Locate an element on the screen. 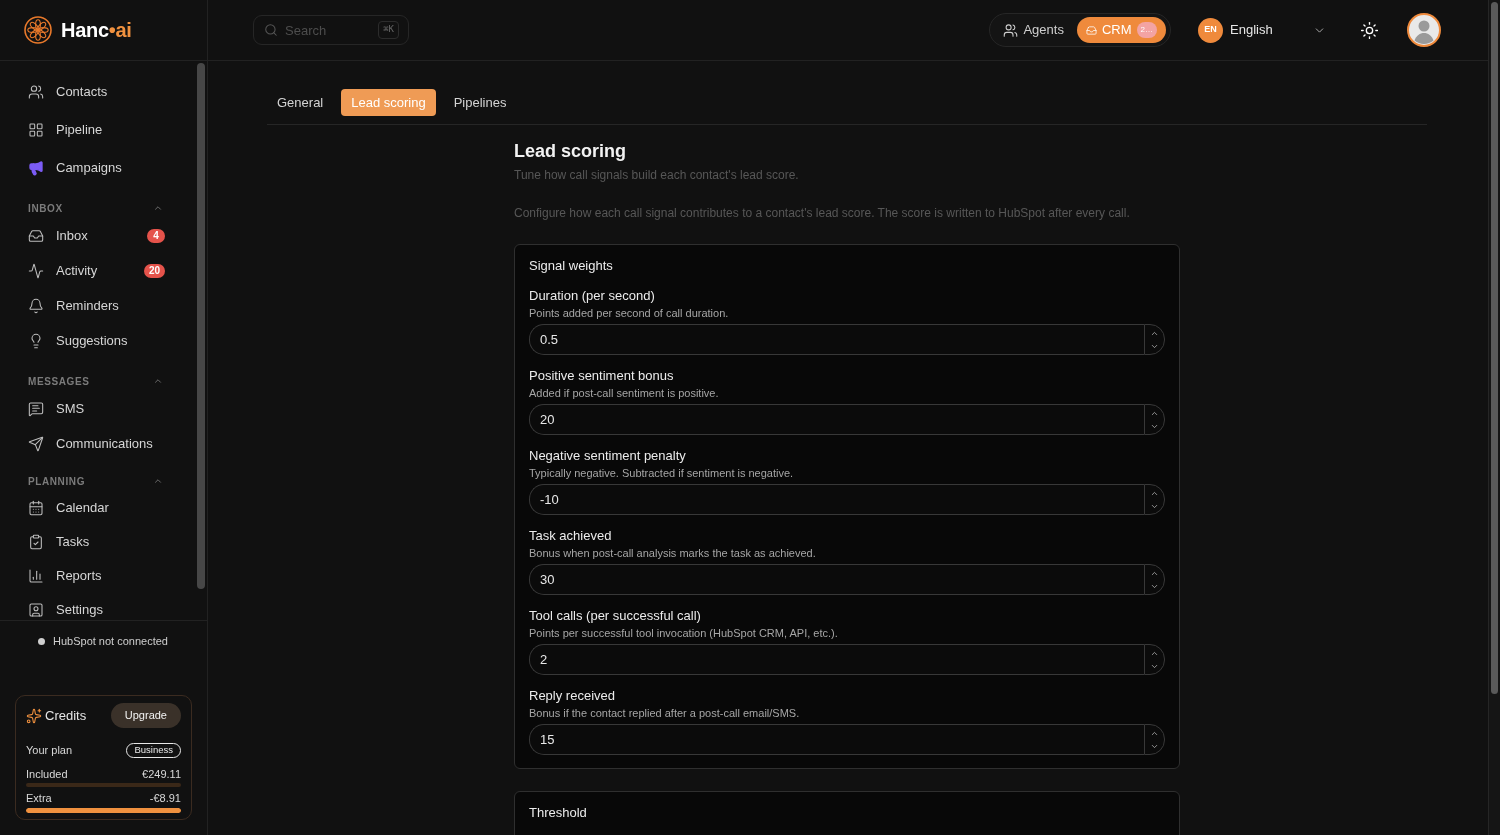 Image resolution: width=1500 pixels, height=835 pixels. section-heading: INBOX is located at coordinates (45, 208).